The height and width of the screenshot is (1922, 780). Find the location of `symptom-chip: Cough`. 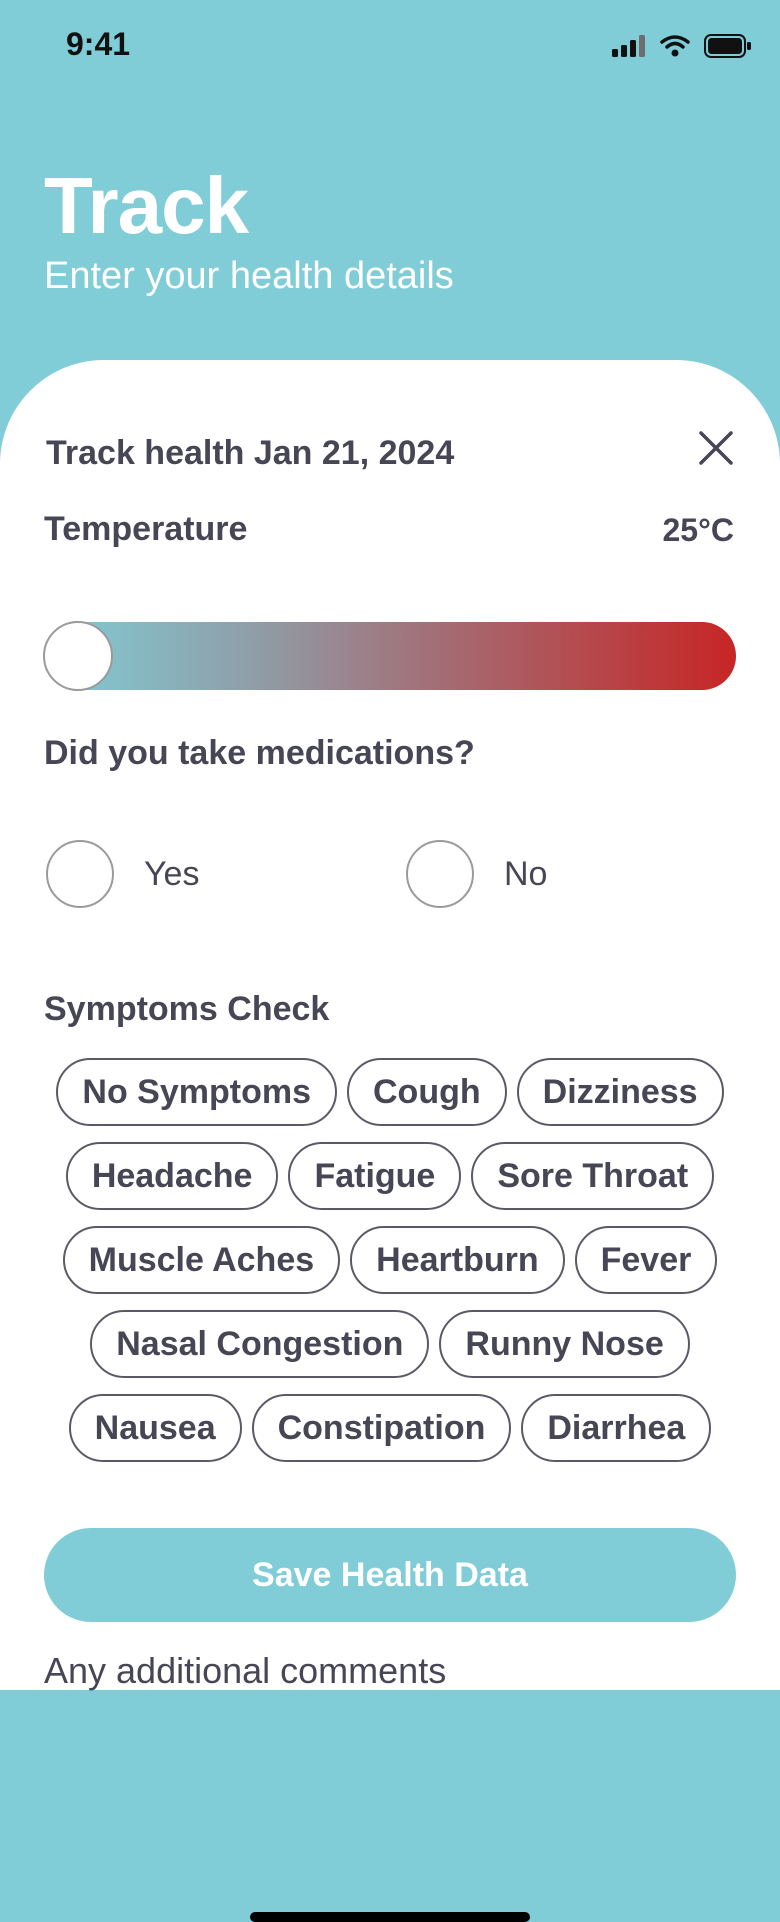

symptom-chip: Cough is located at coordinates (427, 1092).